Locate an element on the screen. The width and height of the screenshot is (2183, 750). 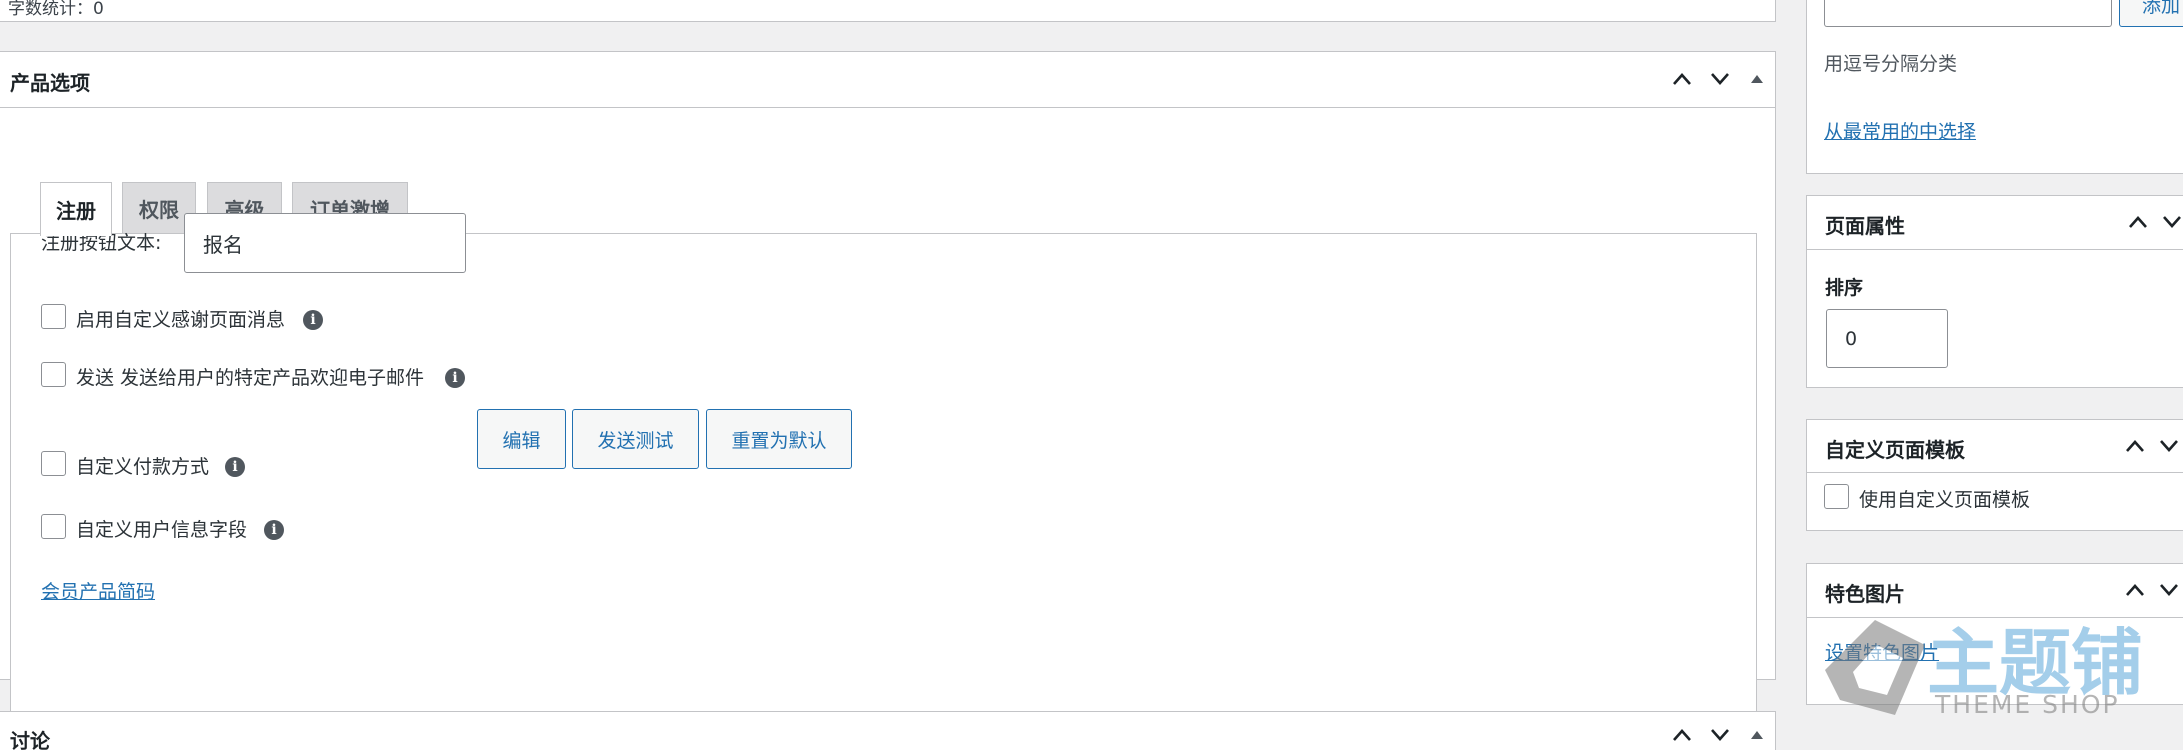
discussion-box: 讨论 is located at coordinates (888, 730).